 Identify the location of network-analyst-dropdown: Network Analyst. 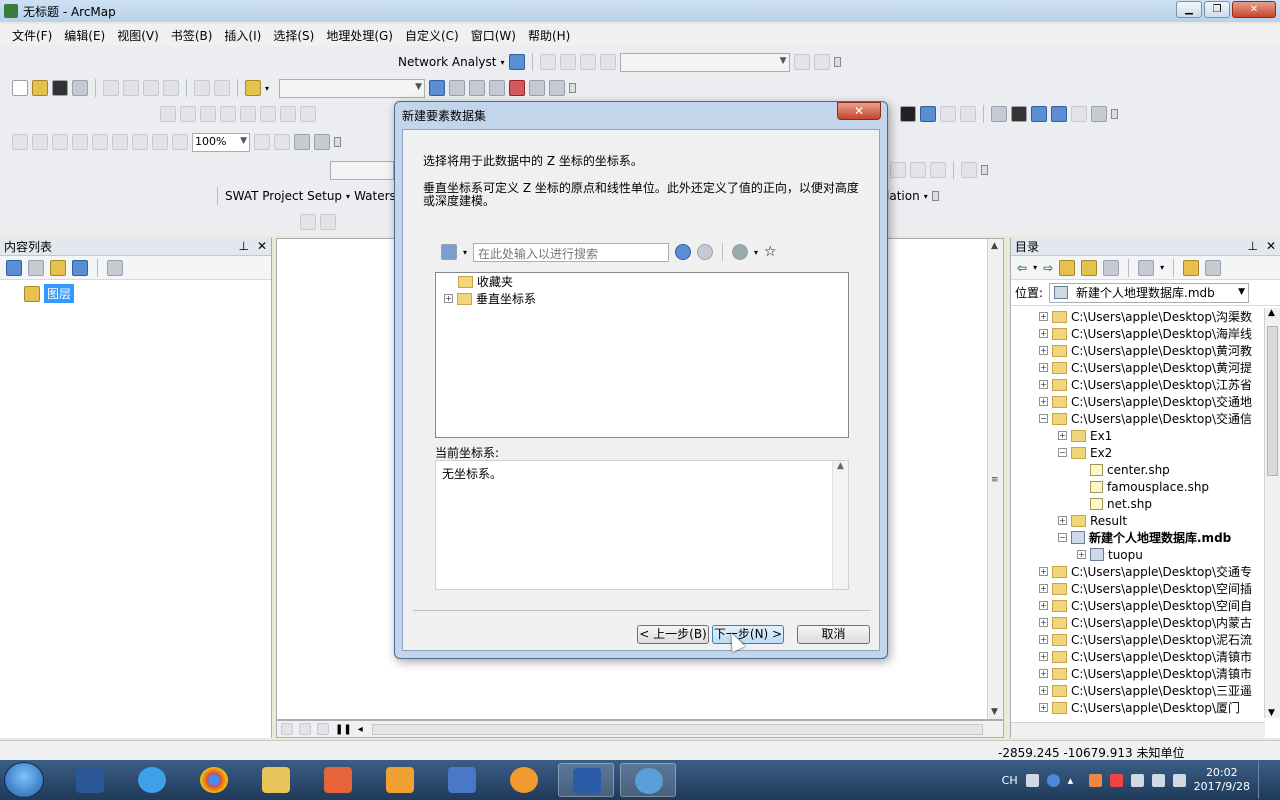
(447, 62).